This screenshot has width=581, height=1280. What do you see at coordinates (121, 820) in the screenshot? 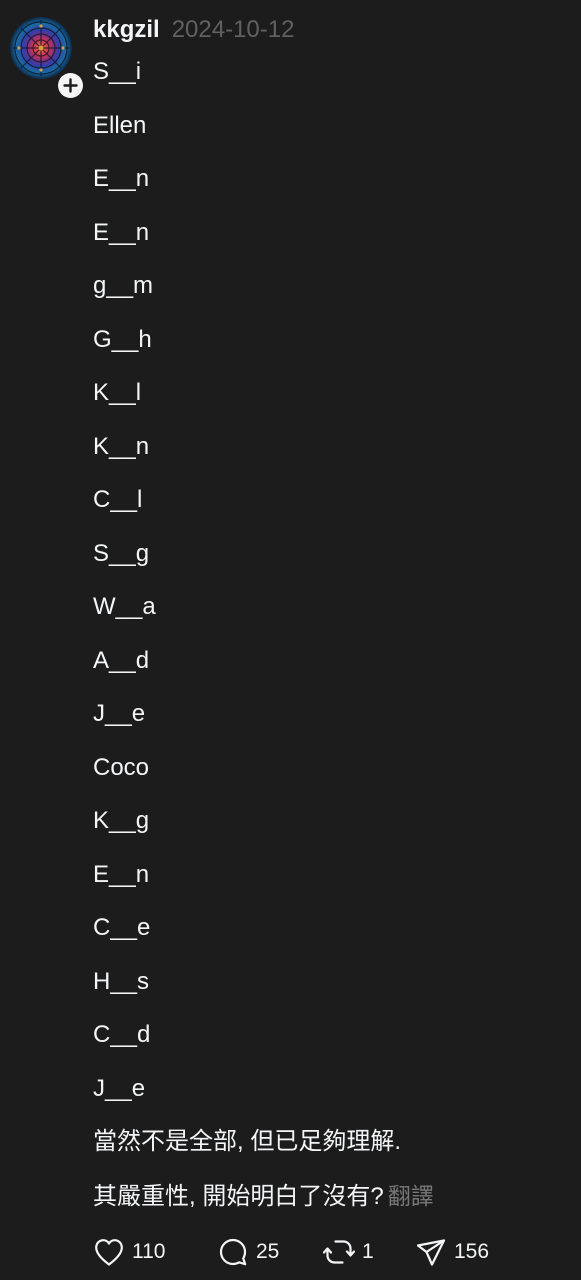
I see `post-line: K__g` at bounding box center [121, 820].